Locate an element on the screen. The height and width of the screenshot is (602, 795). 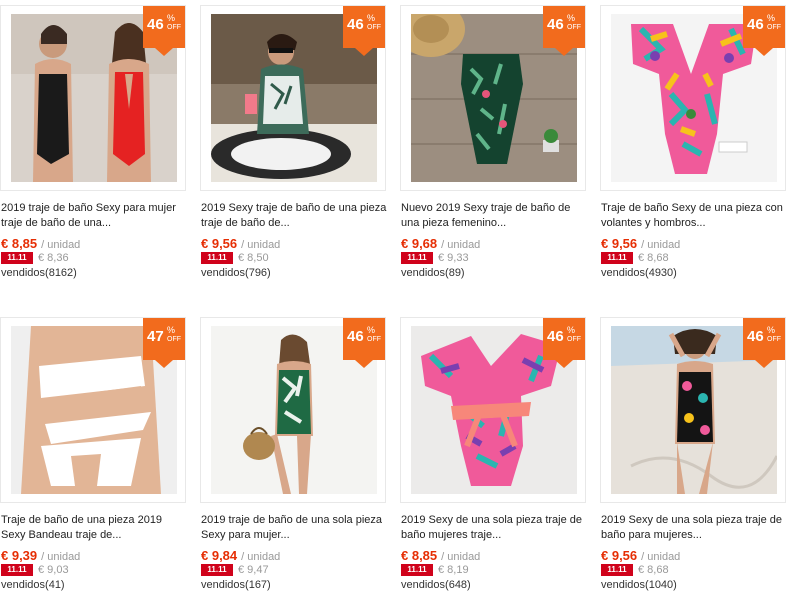
promo-row: 11.11 € 8,19 is located at coordinates (435, 570).